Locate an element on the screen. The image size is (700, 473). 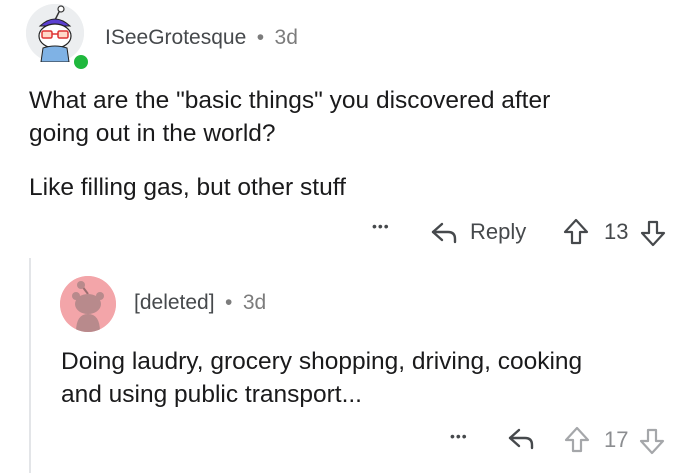
deleted-user-avatar-icon is located at coordinates (88, 304).